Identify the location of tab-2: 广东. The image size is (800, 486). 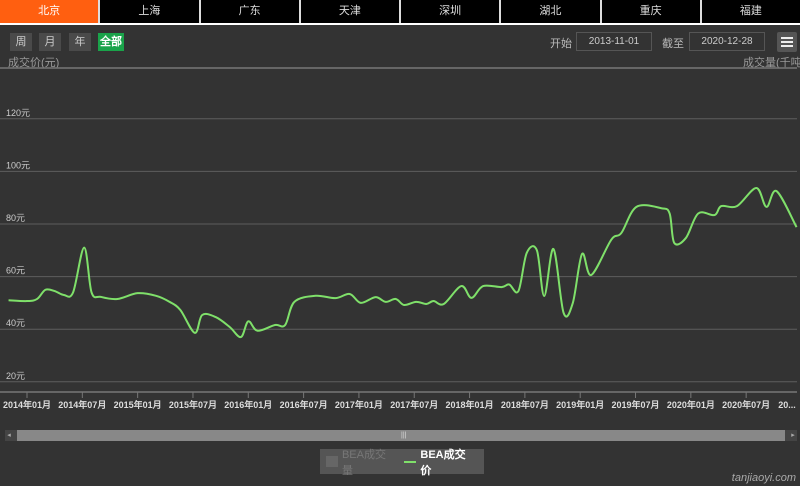
(250, 11).